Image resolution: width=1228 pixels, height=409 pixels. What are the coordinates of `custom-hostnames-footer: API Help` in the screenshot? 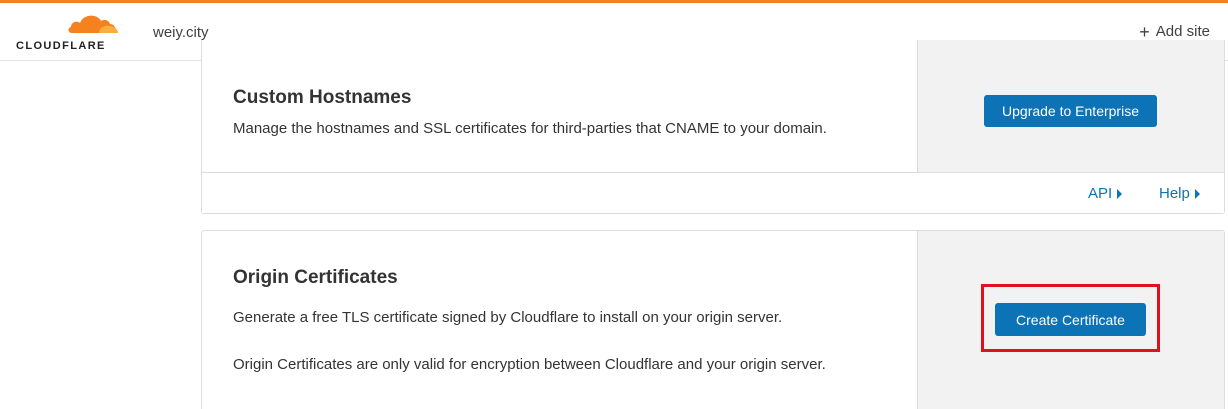 It's located at (713, 192).